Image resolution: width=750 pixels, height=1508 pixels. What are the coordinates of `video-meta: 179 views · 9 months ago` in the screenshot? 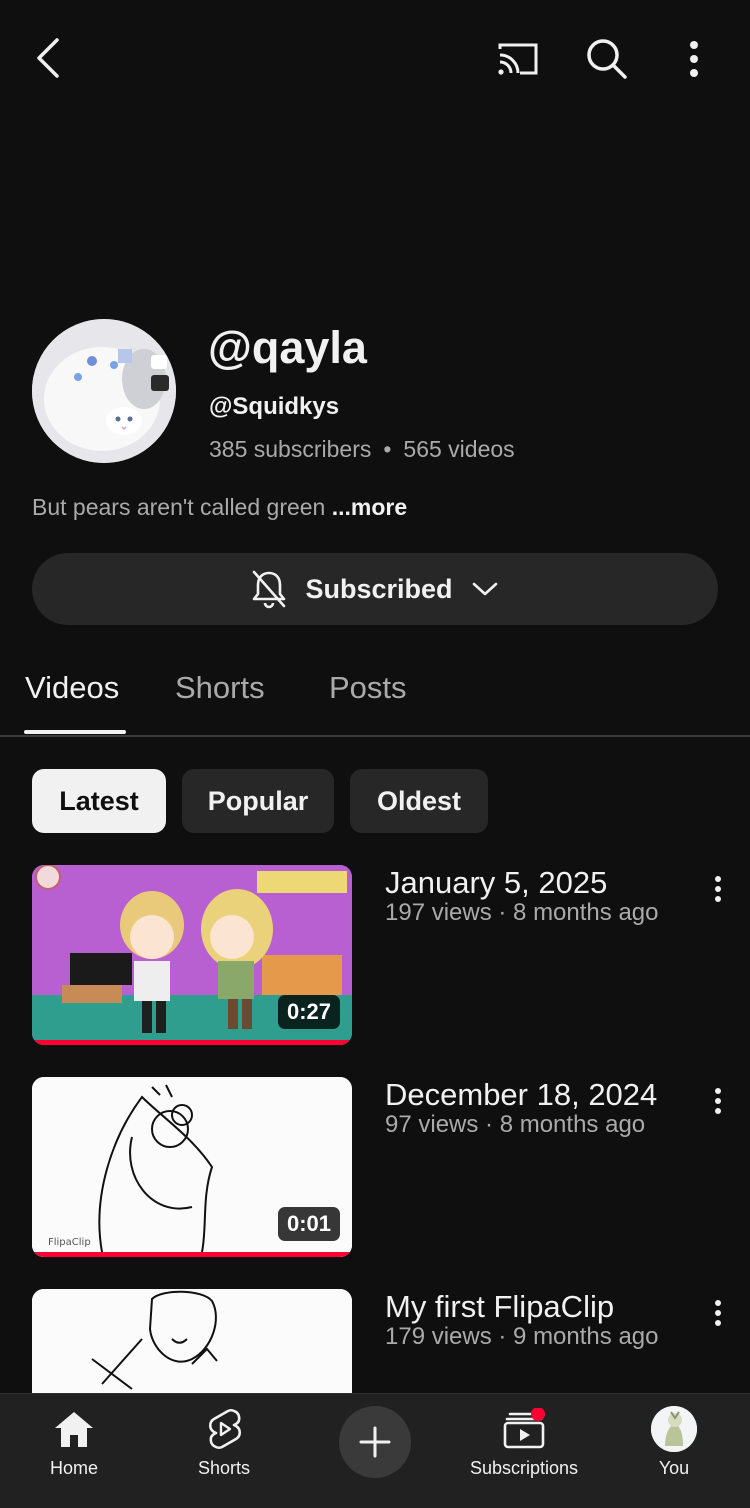 It's located at (522, 1336).